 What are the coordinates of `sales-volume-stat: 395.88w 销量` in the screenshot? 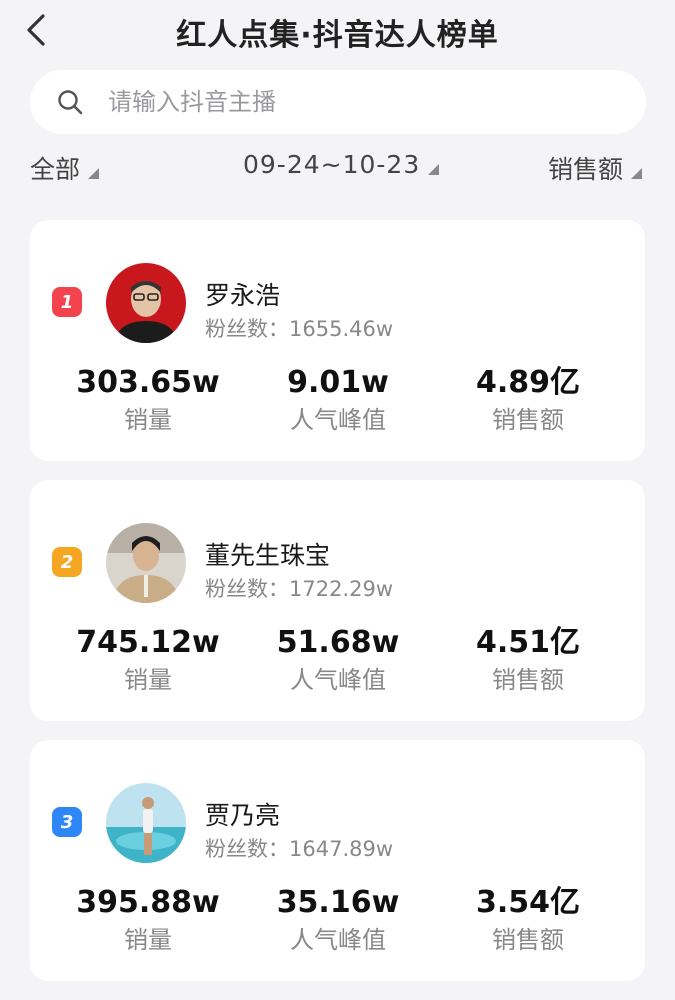 It's located at (148, 920).